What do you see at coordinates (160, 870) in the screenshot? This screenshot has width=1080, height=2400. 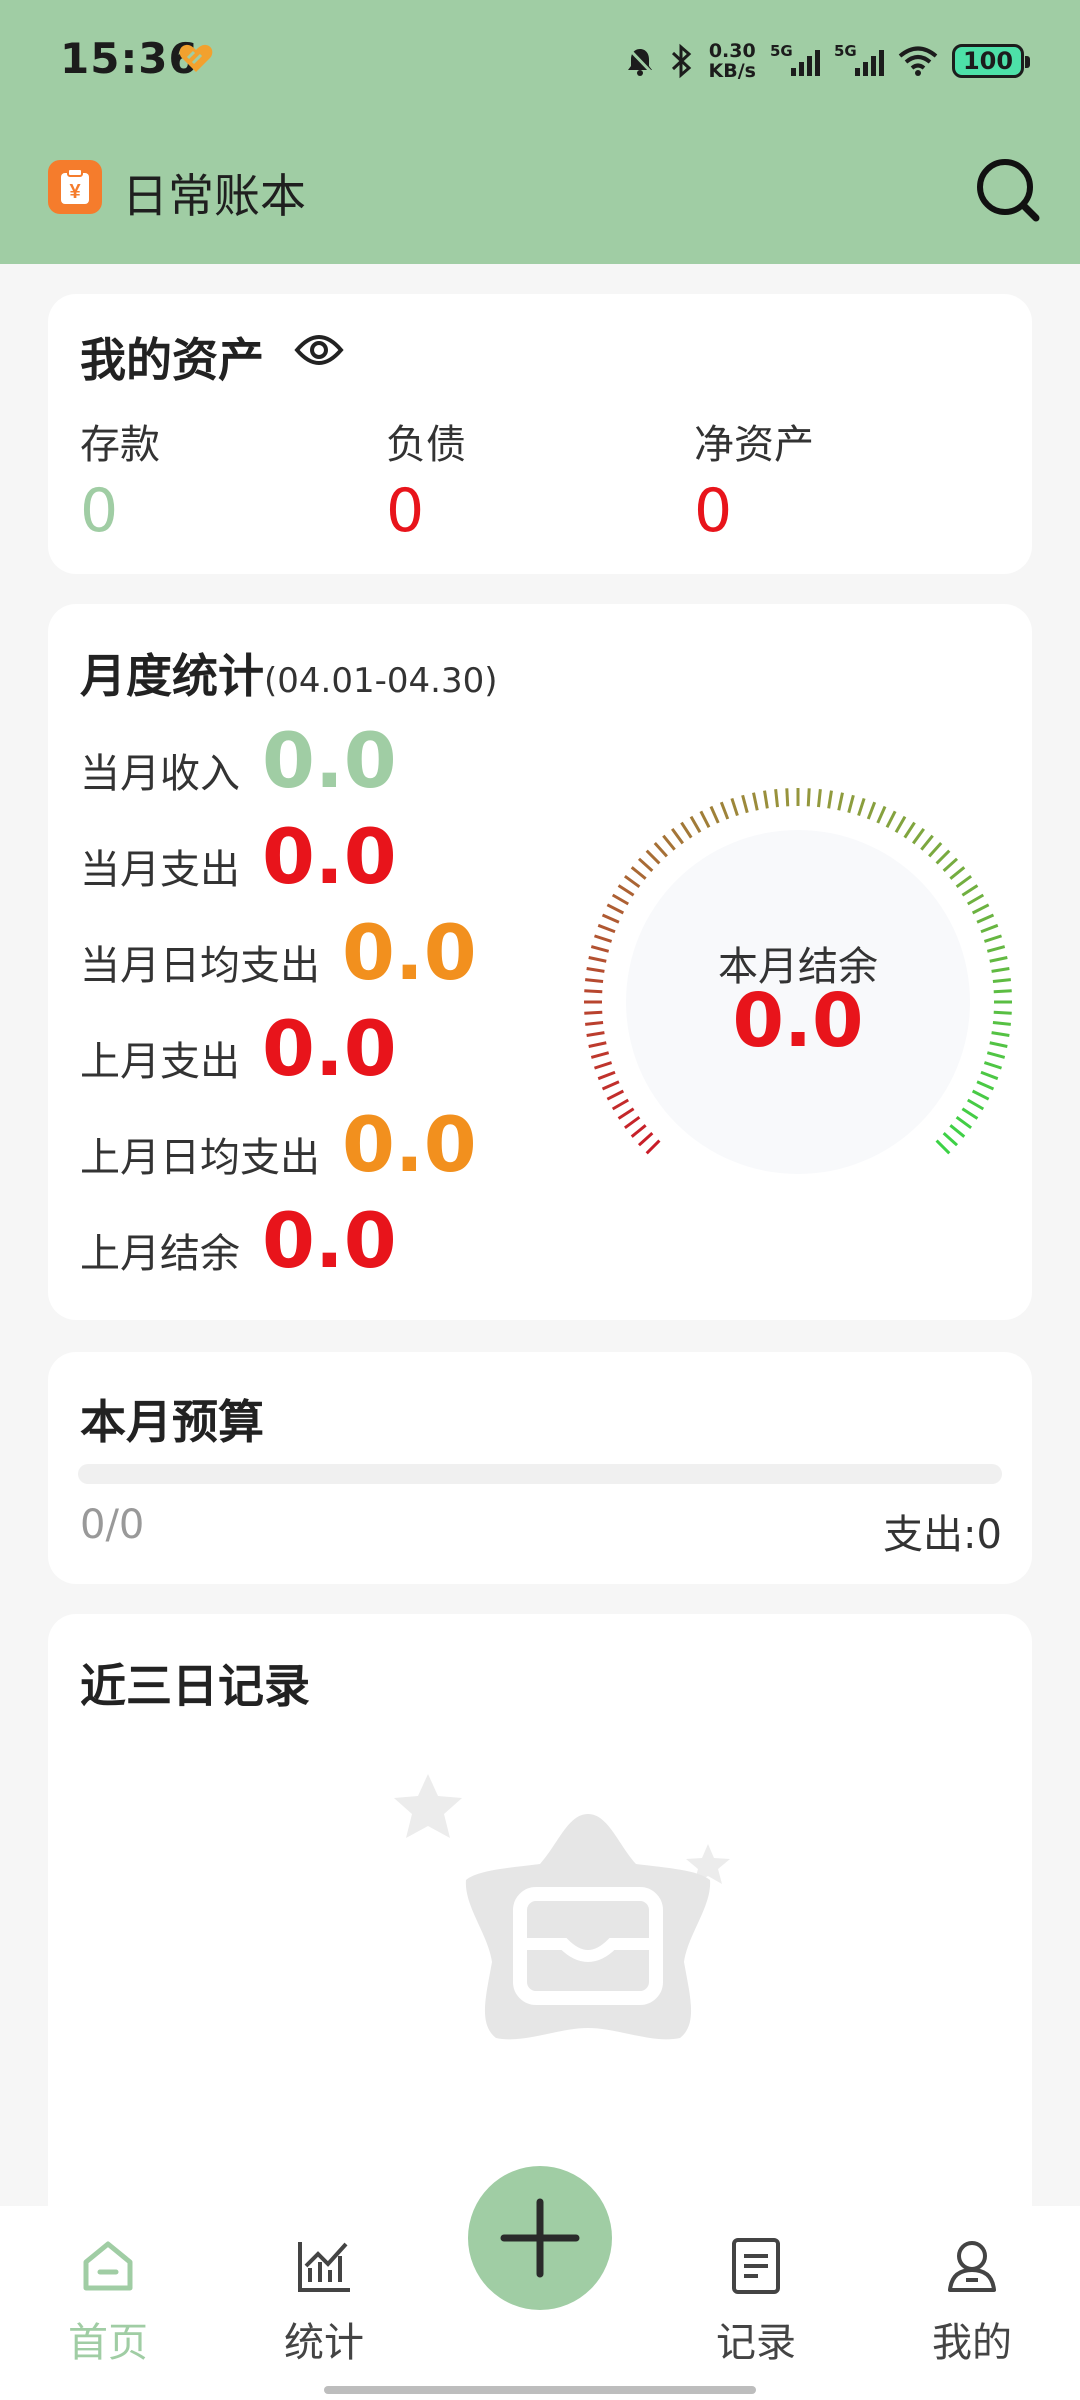 I see `stat-label: 当月支出` at bounding box center [160, 870].